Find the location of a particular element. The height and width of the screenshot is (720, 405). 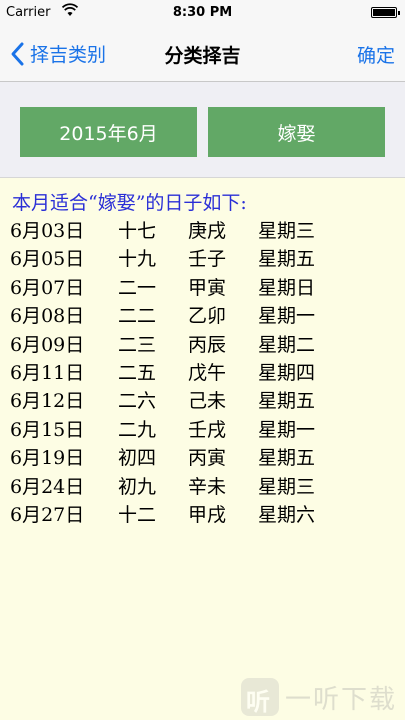

chevron-left-icon is located at coordinates (17, 53).